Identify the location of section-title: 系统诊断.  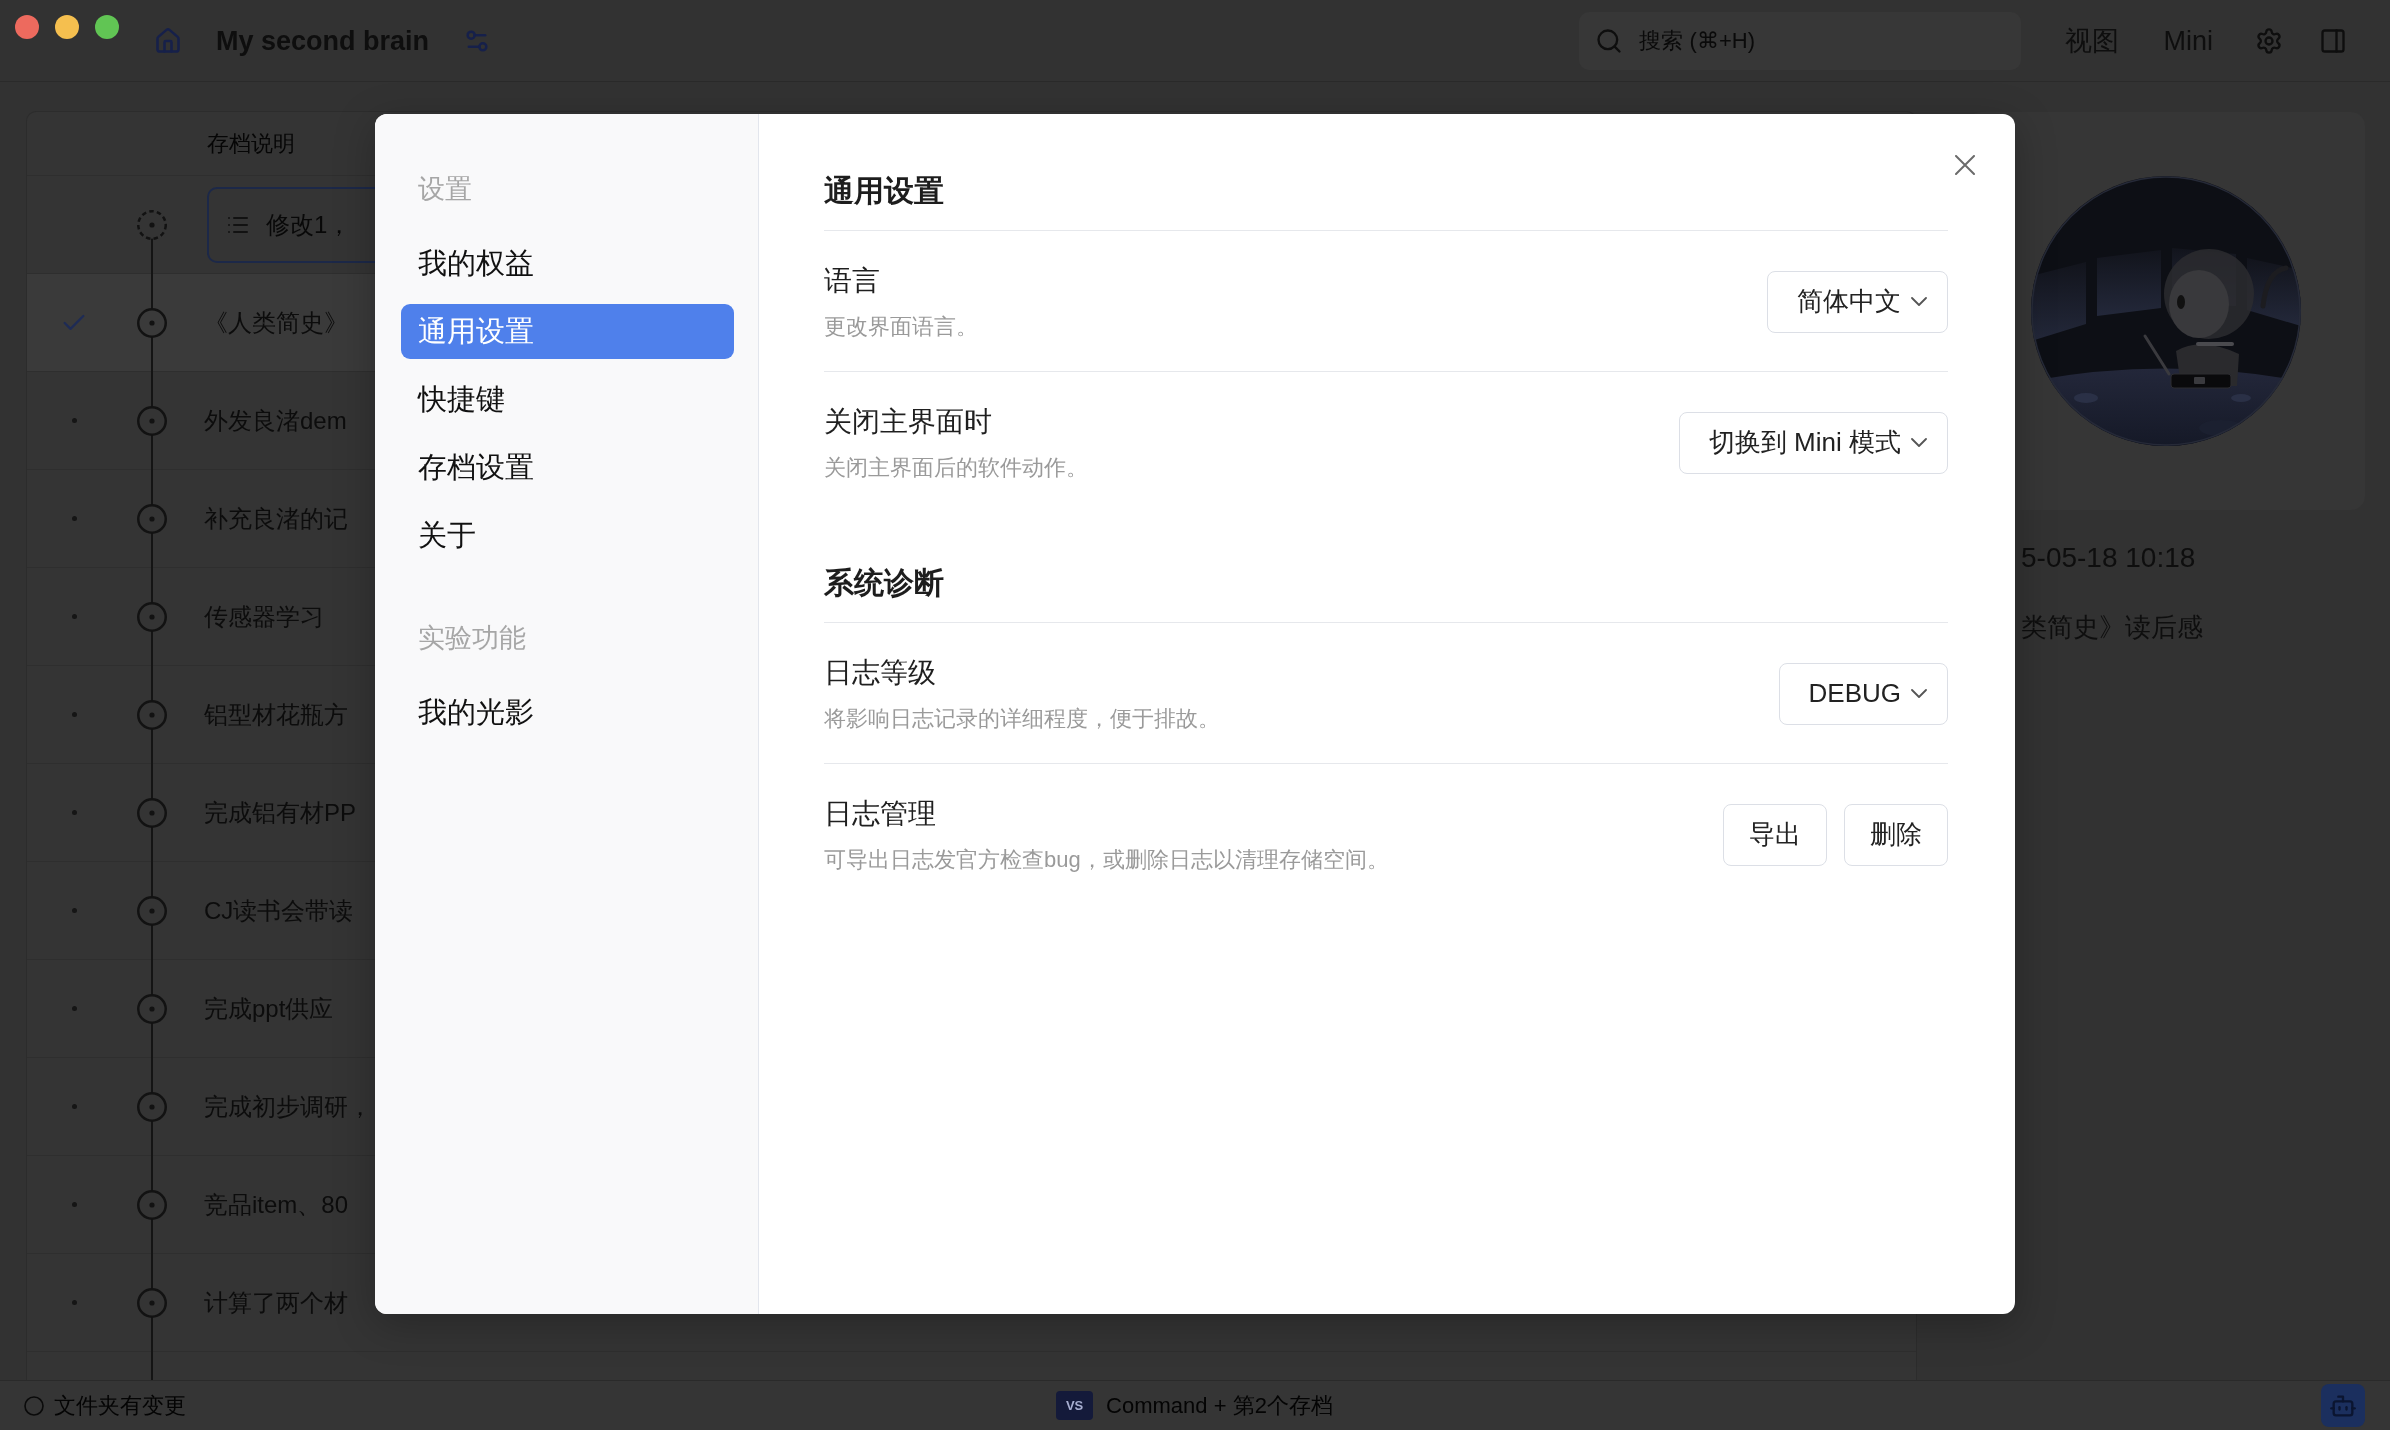
(1386, 593).